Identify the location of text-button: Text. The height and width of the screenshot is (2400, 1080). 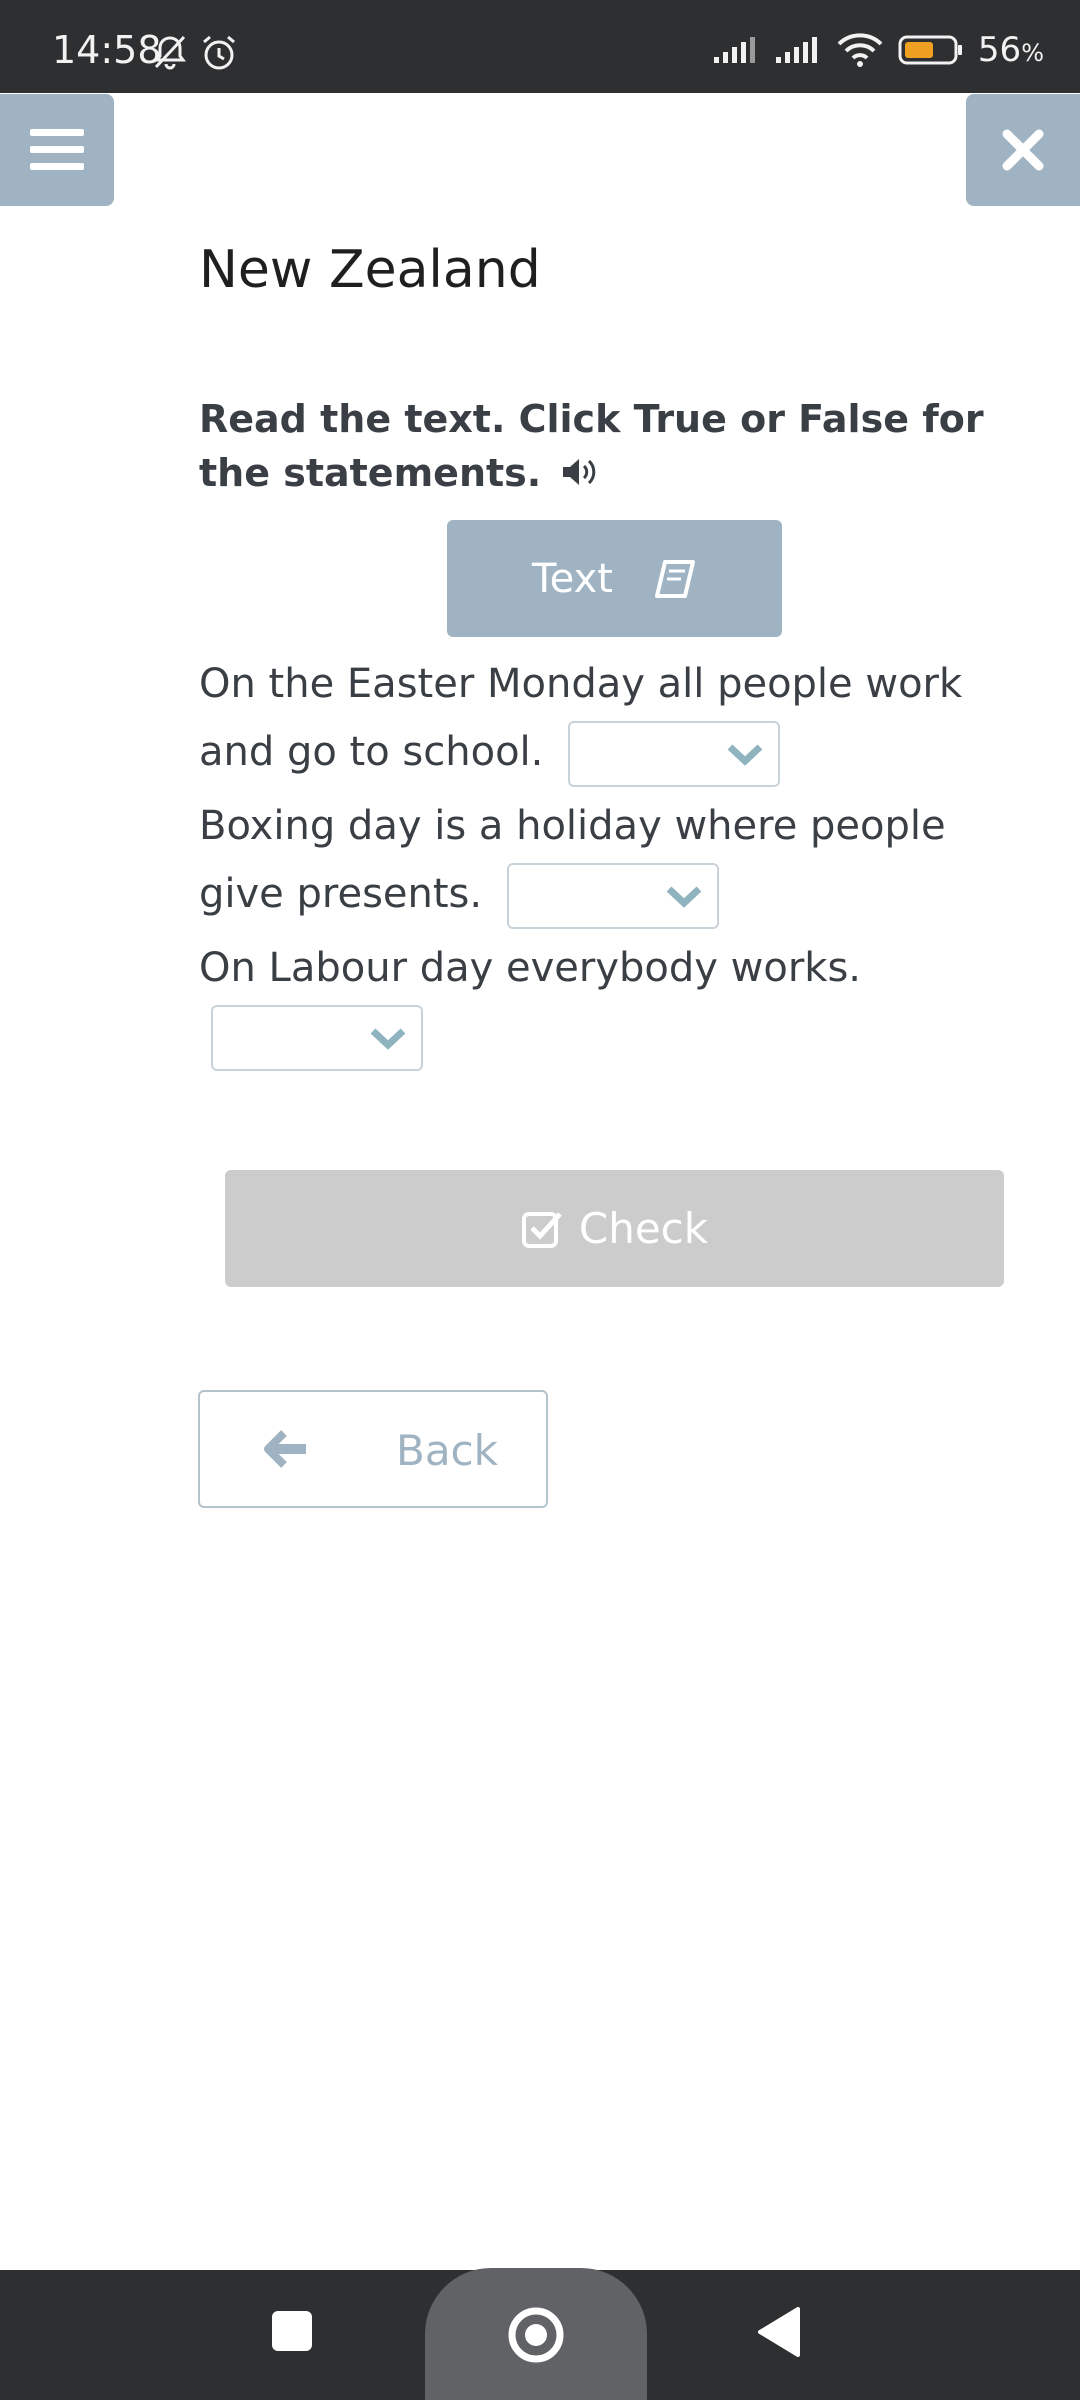
(614, 578).